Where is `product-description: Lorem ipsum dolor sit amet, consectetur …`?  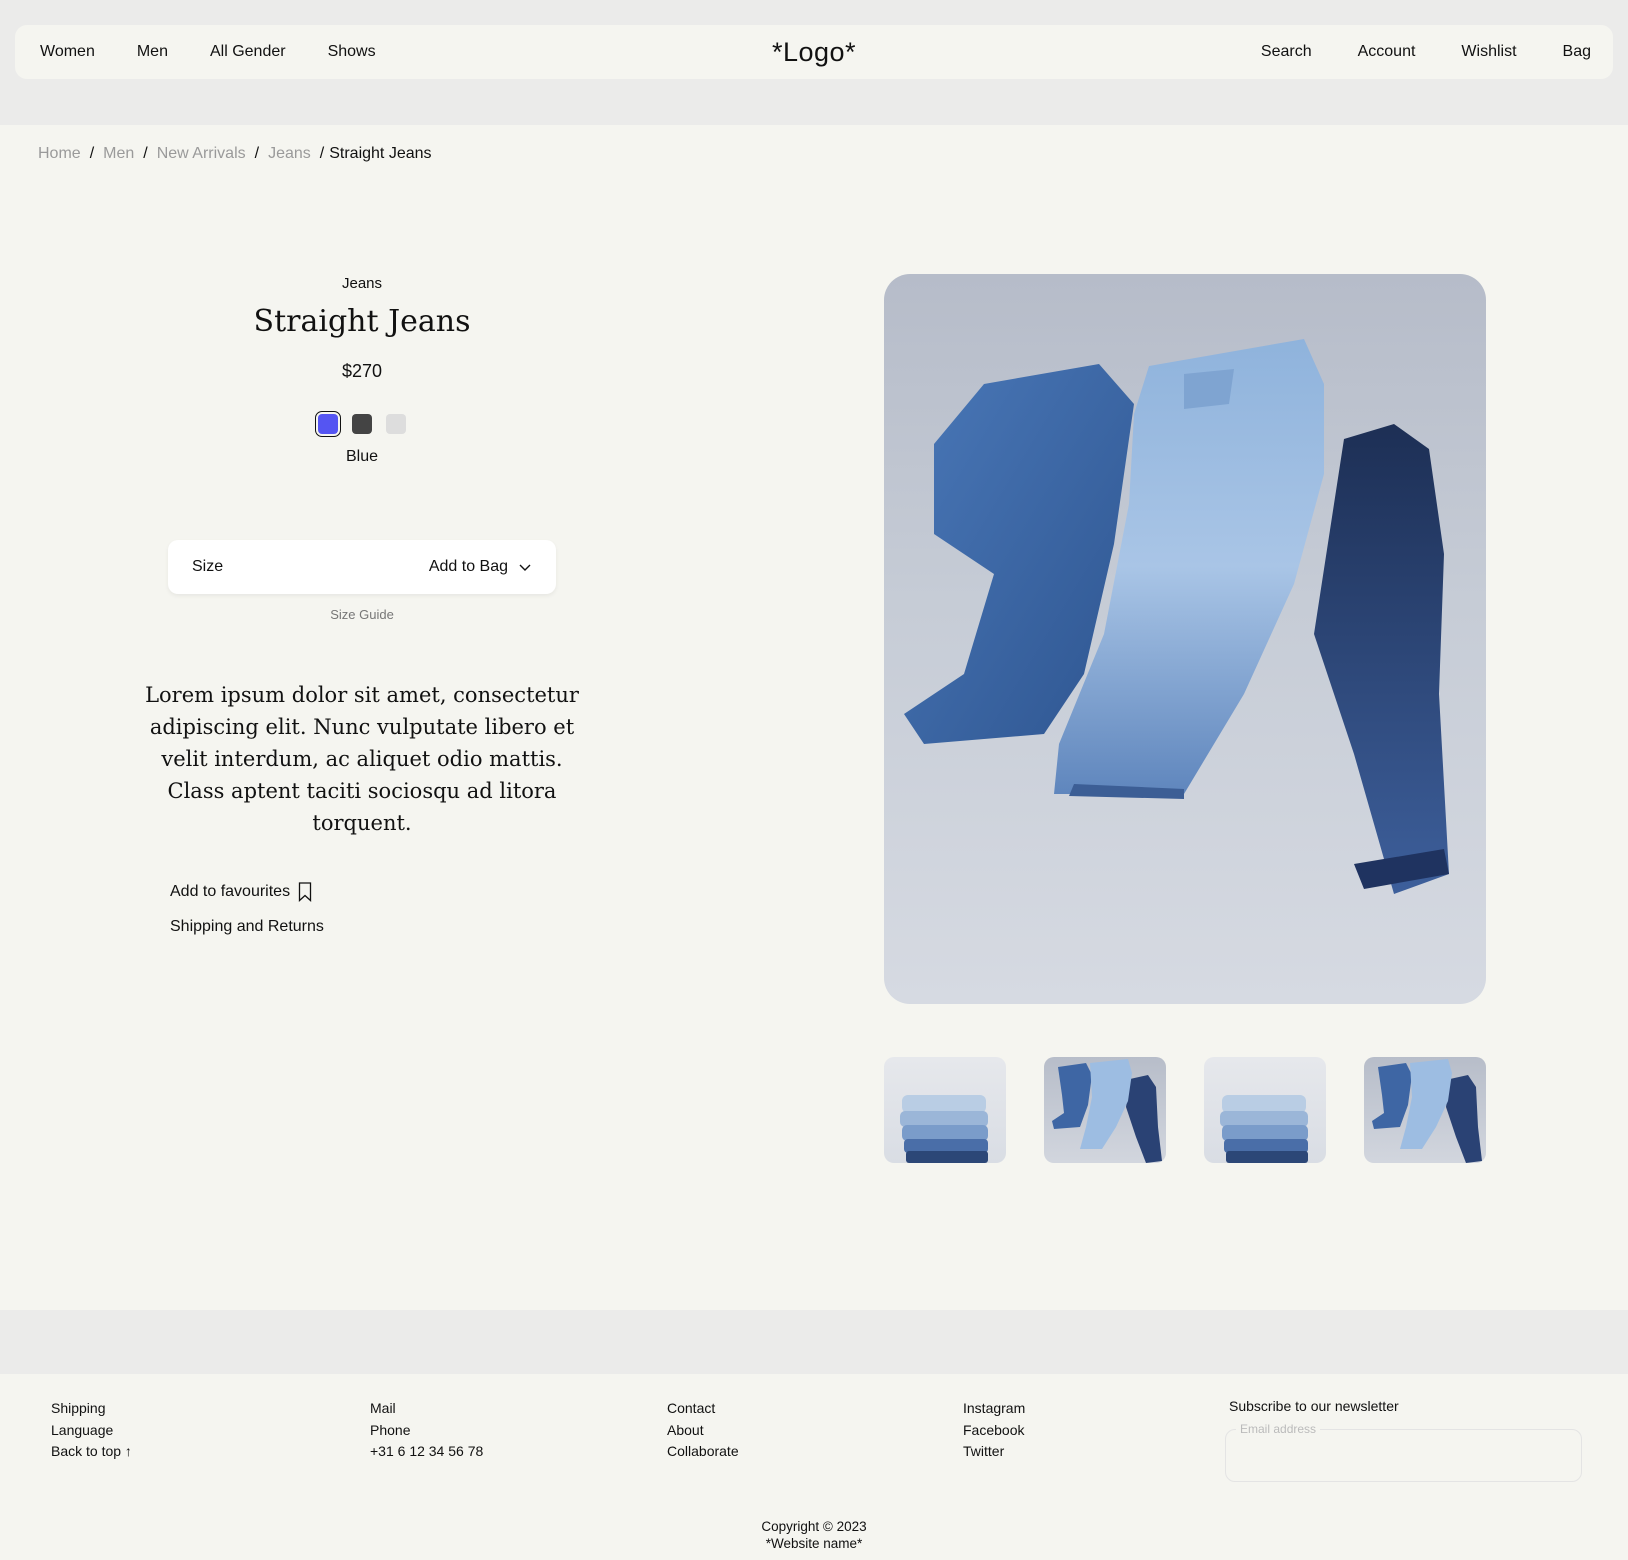
product-description: Lorem ipsum dolor sit amet, consectetur … is located at coordinates (362, 759).